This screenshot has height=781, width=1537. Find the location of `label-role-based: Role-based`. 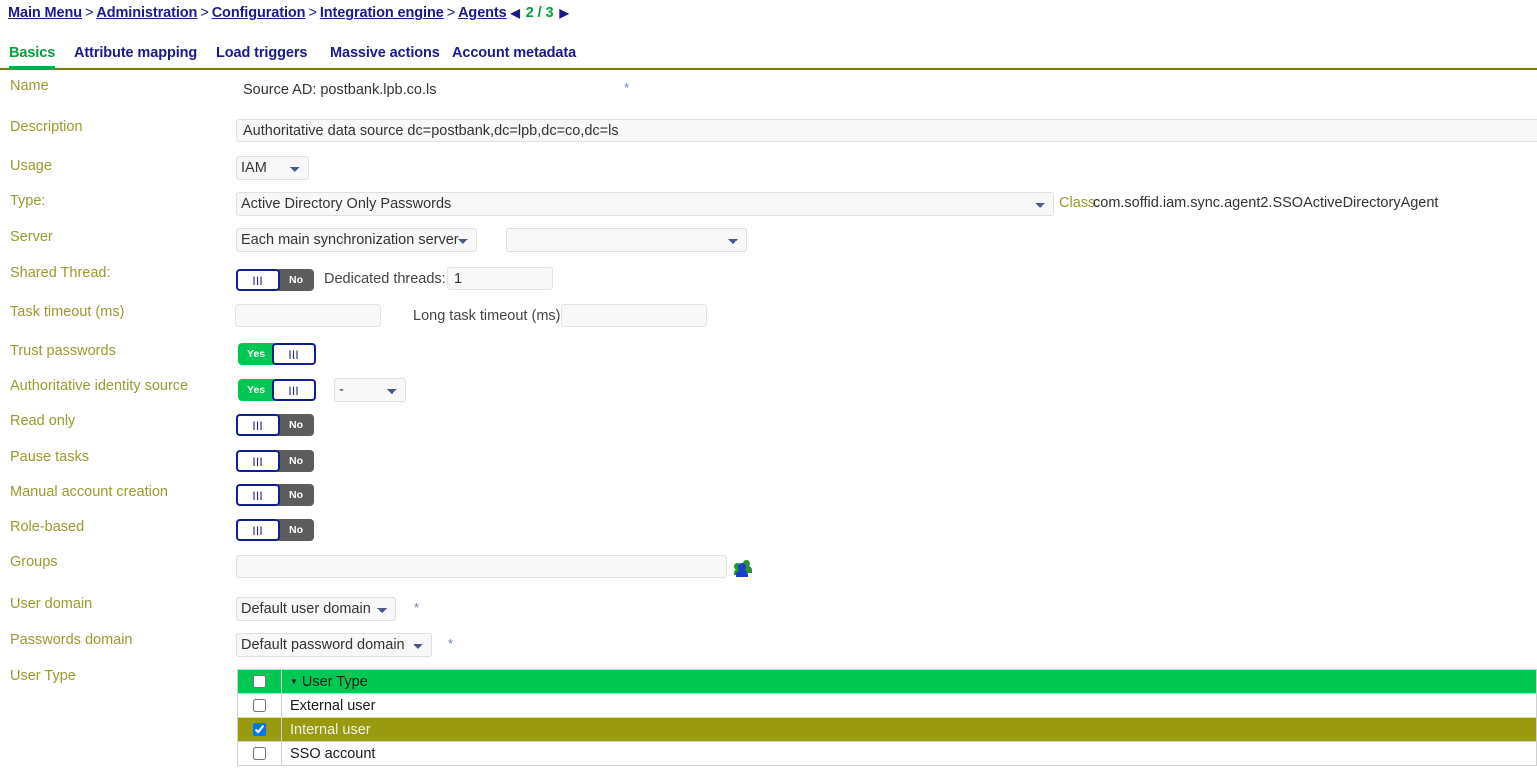

label-role-based: Role-based is located at coordinates (47, 527).